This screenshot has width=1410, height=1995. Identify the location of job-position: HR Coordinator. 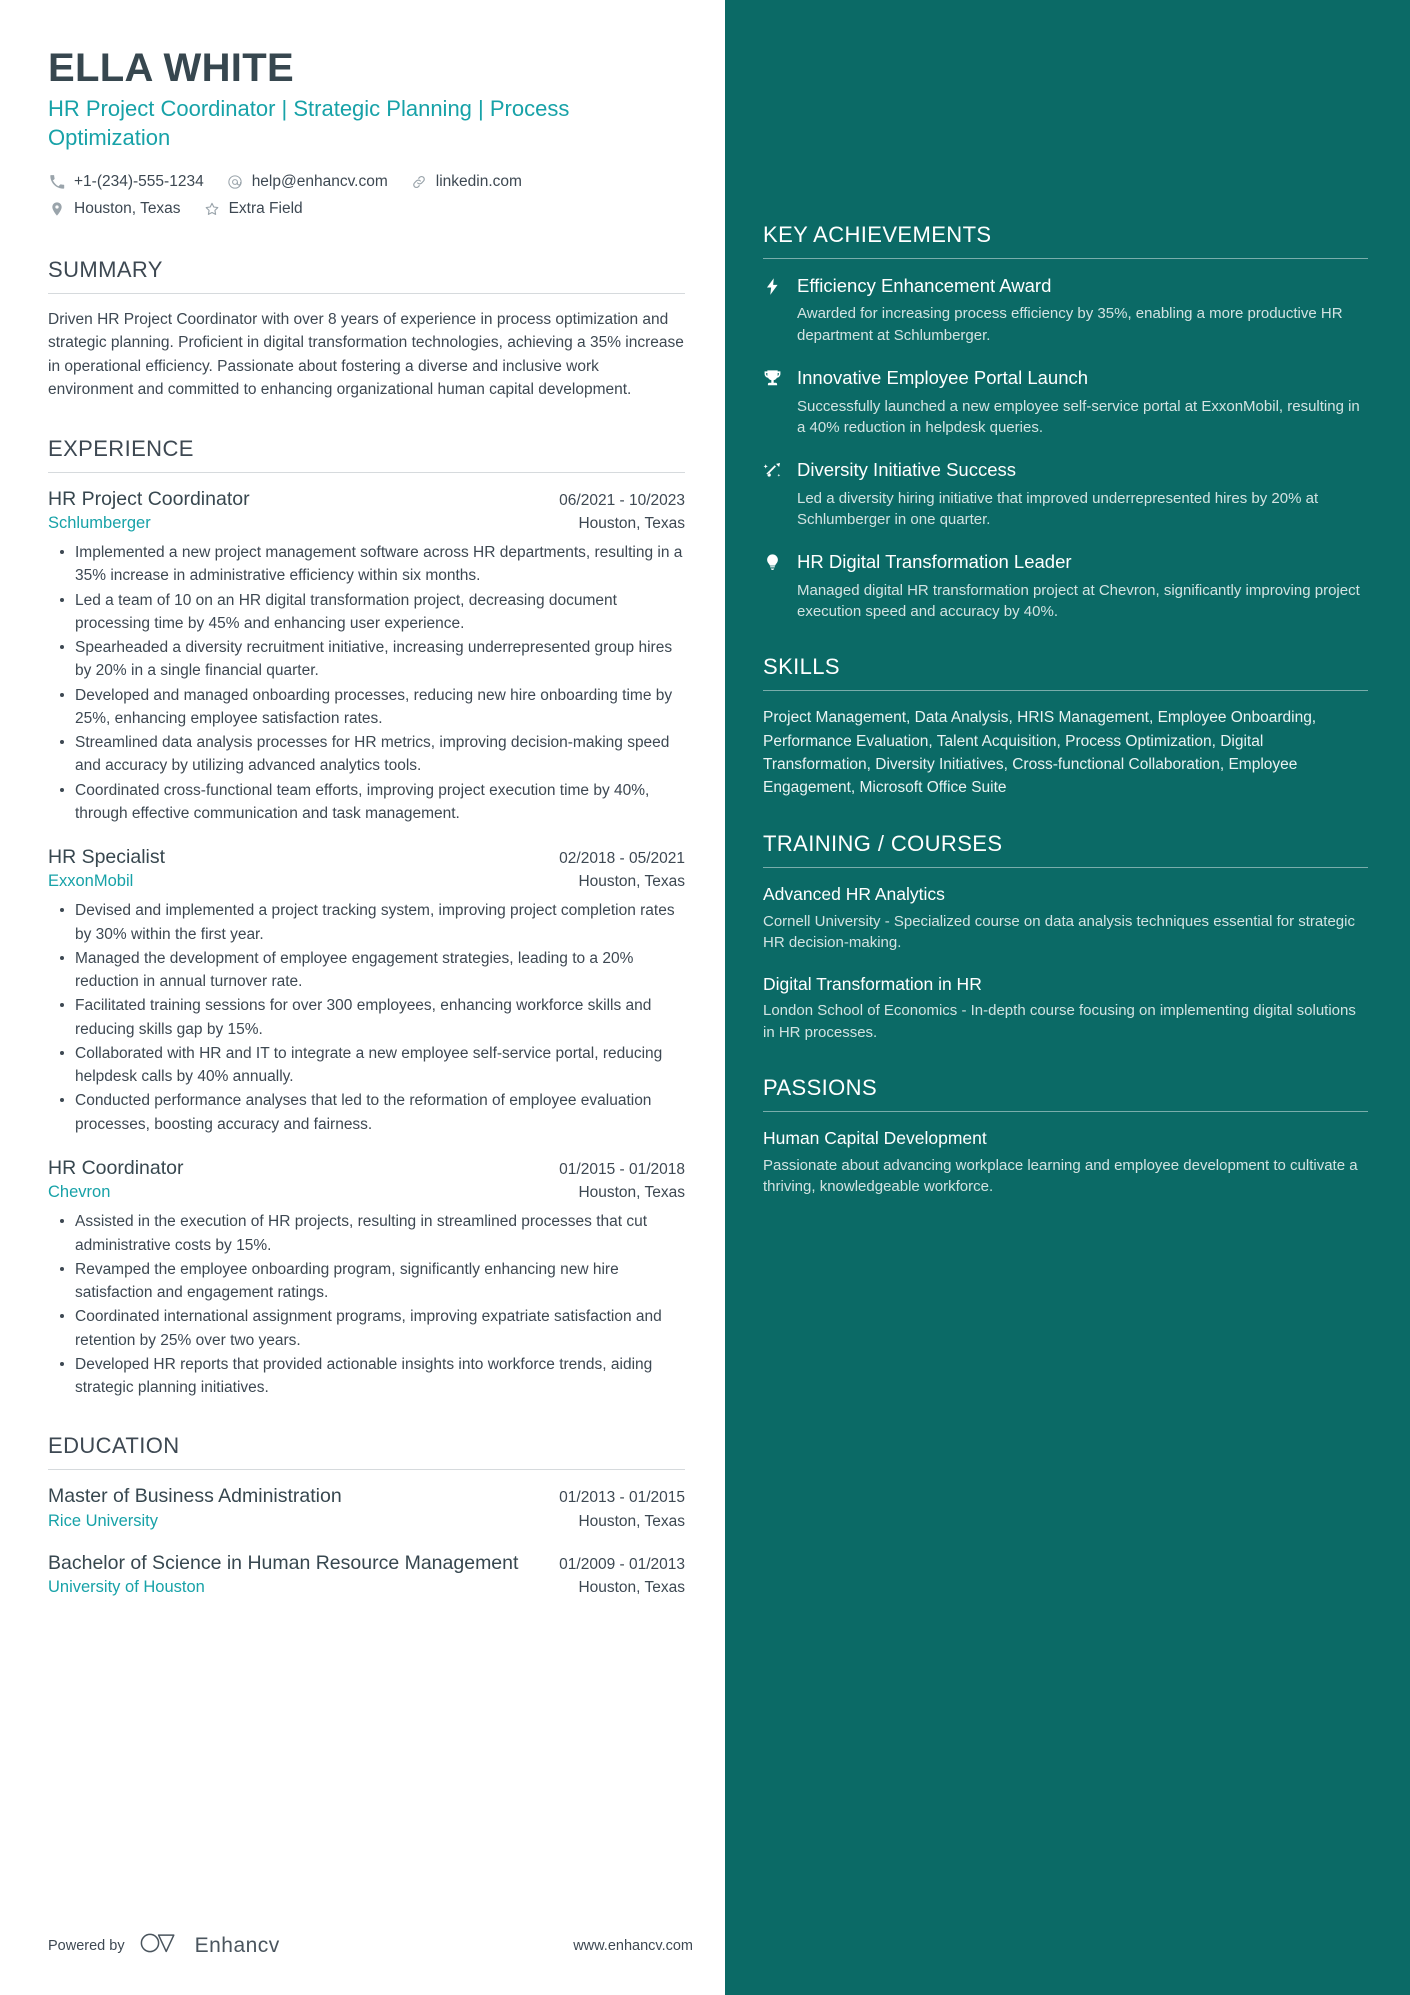
(116, 1167).